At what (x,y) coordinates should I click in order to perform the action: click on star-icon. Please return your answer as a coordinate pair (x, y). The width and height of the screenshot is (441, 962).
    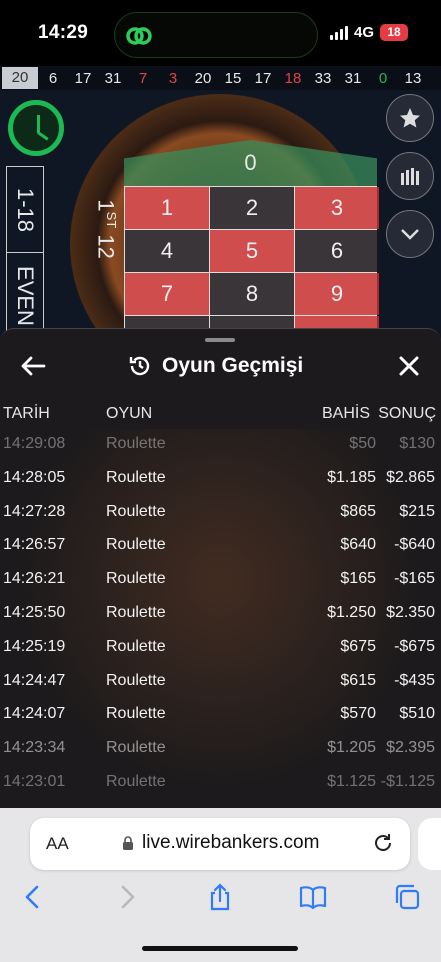
    Looking at the image, I should click on (410, 118).